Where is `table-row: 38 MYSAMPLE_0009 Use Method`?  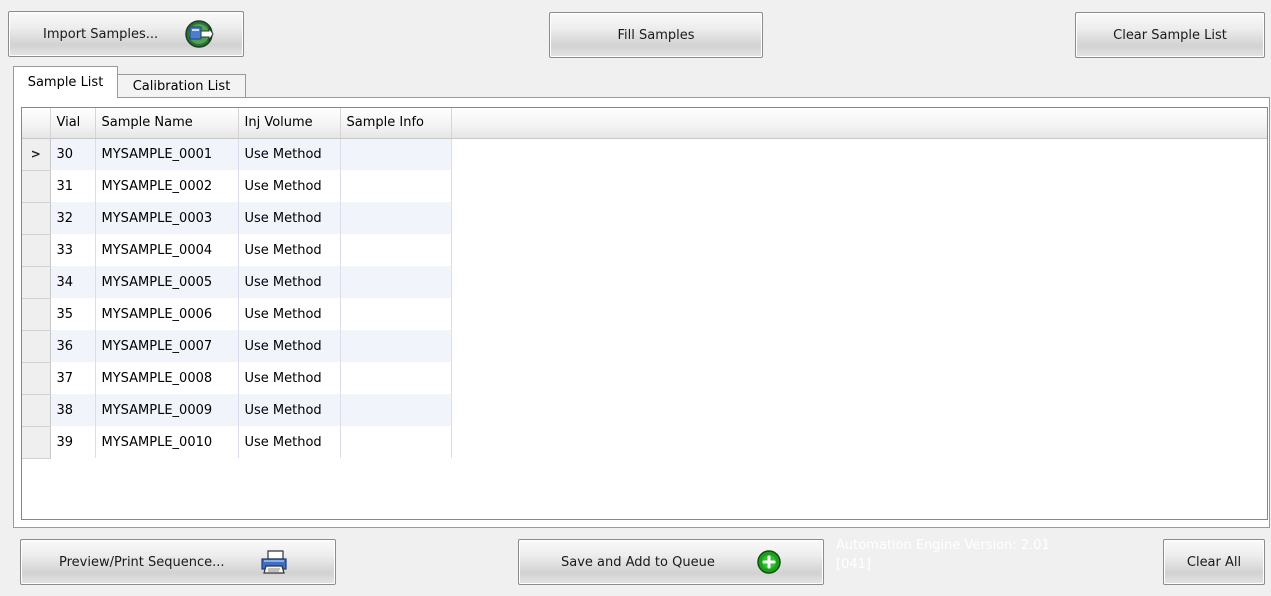
table-row: 38 MYSAMPLE_0009 Use Method is located at coordinates (644, 410).